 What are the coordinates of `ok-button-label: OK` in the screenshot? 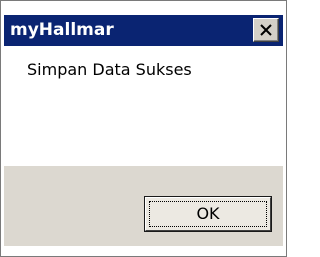 It's located at (208, 213).